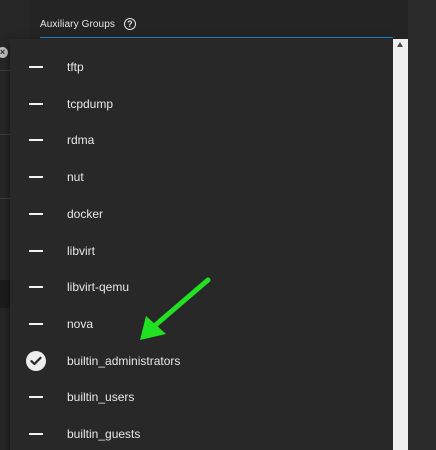 This screenshot has width=436, height=450. What do you see at coordinates (104, 434) in the screenshot?
I see `option-label: builtin_guests` at bounding box center [104, 434].